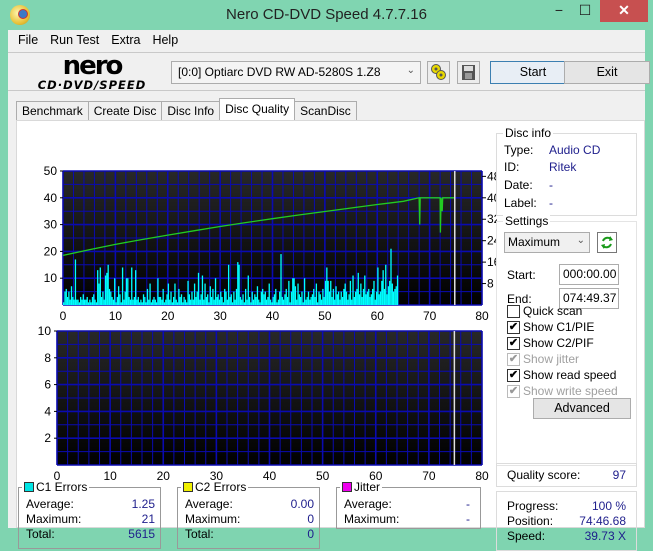  I want to click on checkmark-icon: ✔, so click(513, 391).